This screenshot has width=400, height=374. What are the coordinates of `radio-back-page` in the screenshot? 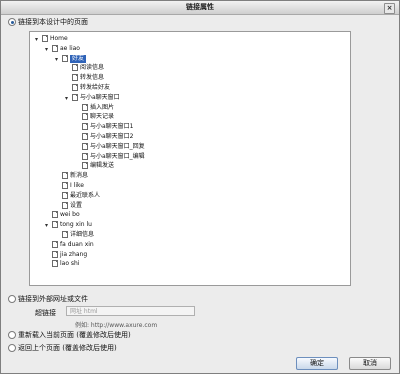 It's located at (12, 348).